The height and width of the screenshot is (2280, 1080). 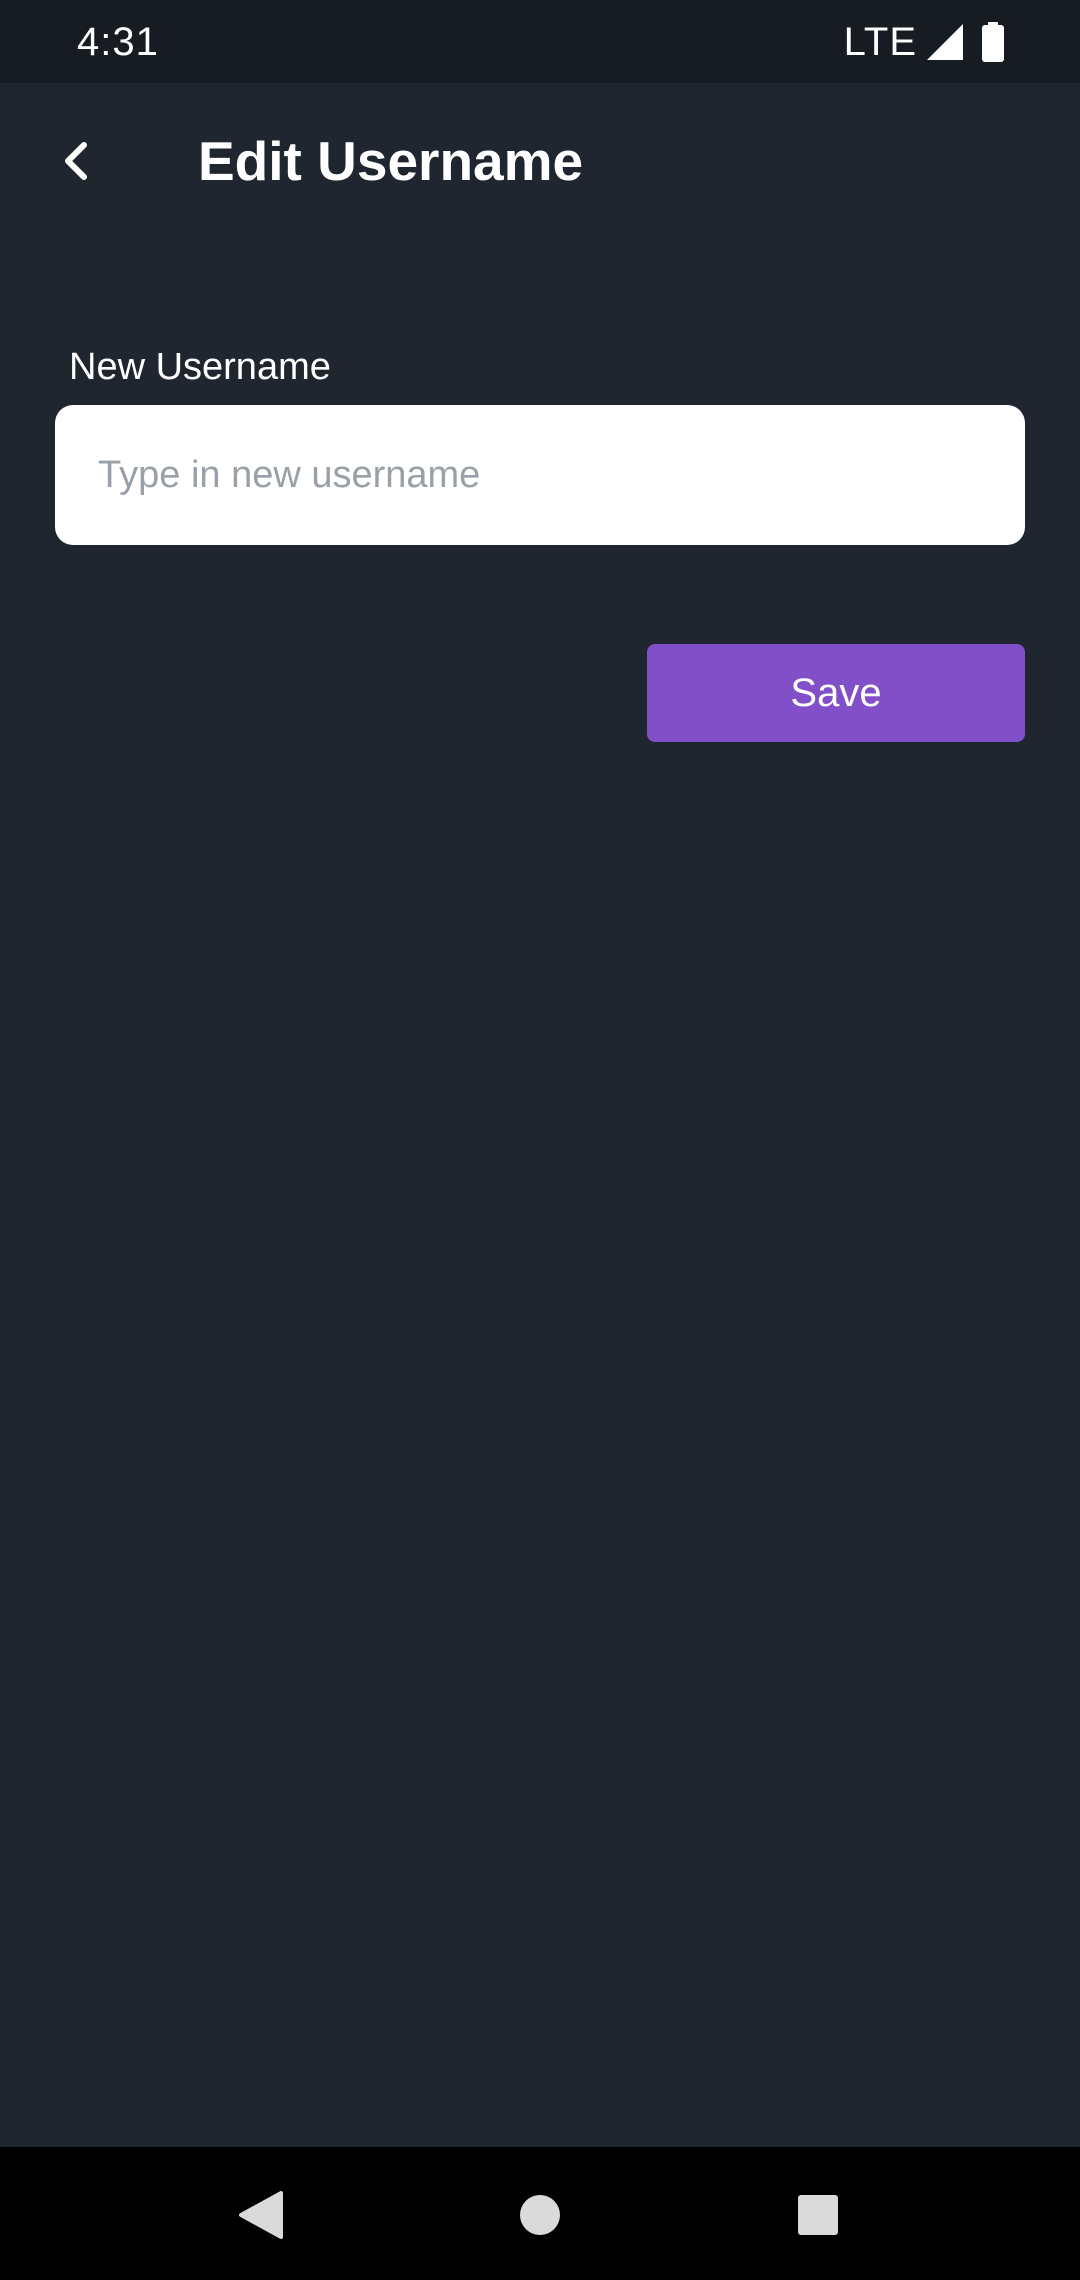 I want to click on triangle-back-icon, so click(x=261, y=2215).